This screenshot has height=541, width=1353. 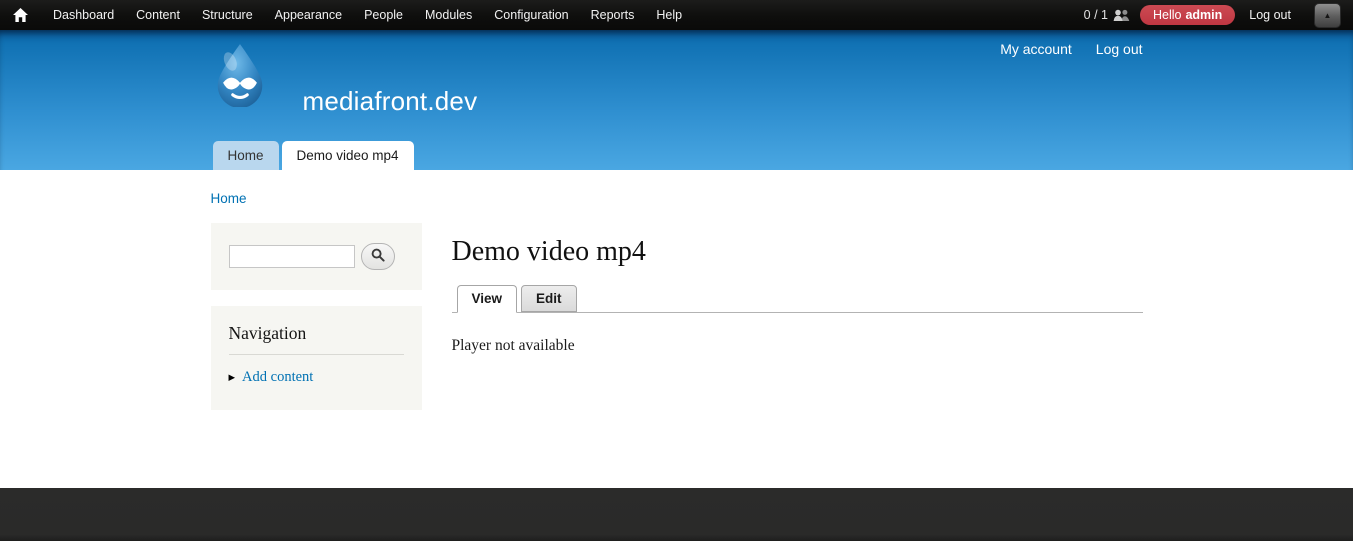 I want to click on current-user-badge: Hello admin, so click(x=1187, y=15).